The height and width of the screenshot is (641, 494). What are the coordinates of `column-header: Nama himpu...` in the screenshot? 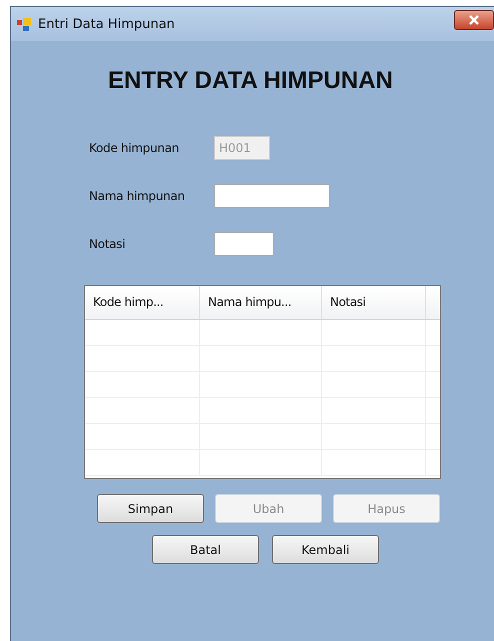 It's located at (261, 302).